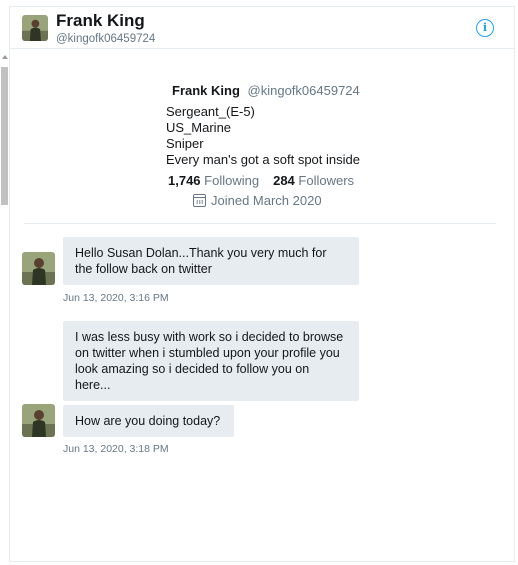  I want to click on calendar-icon, so click(199, 200).